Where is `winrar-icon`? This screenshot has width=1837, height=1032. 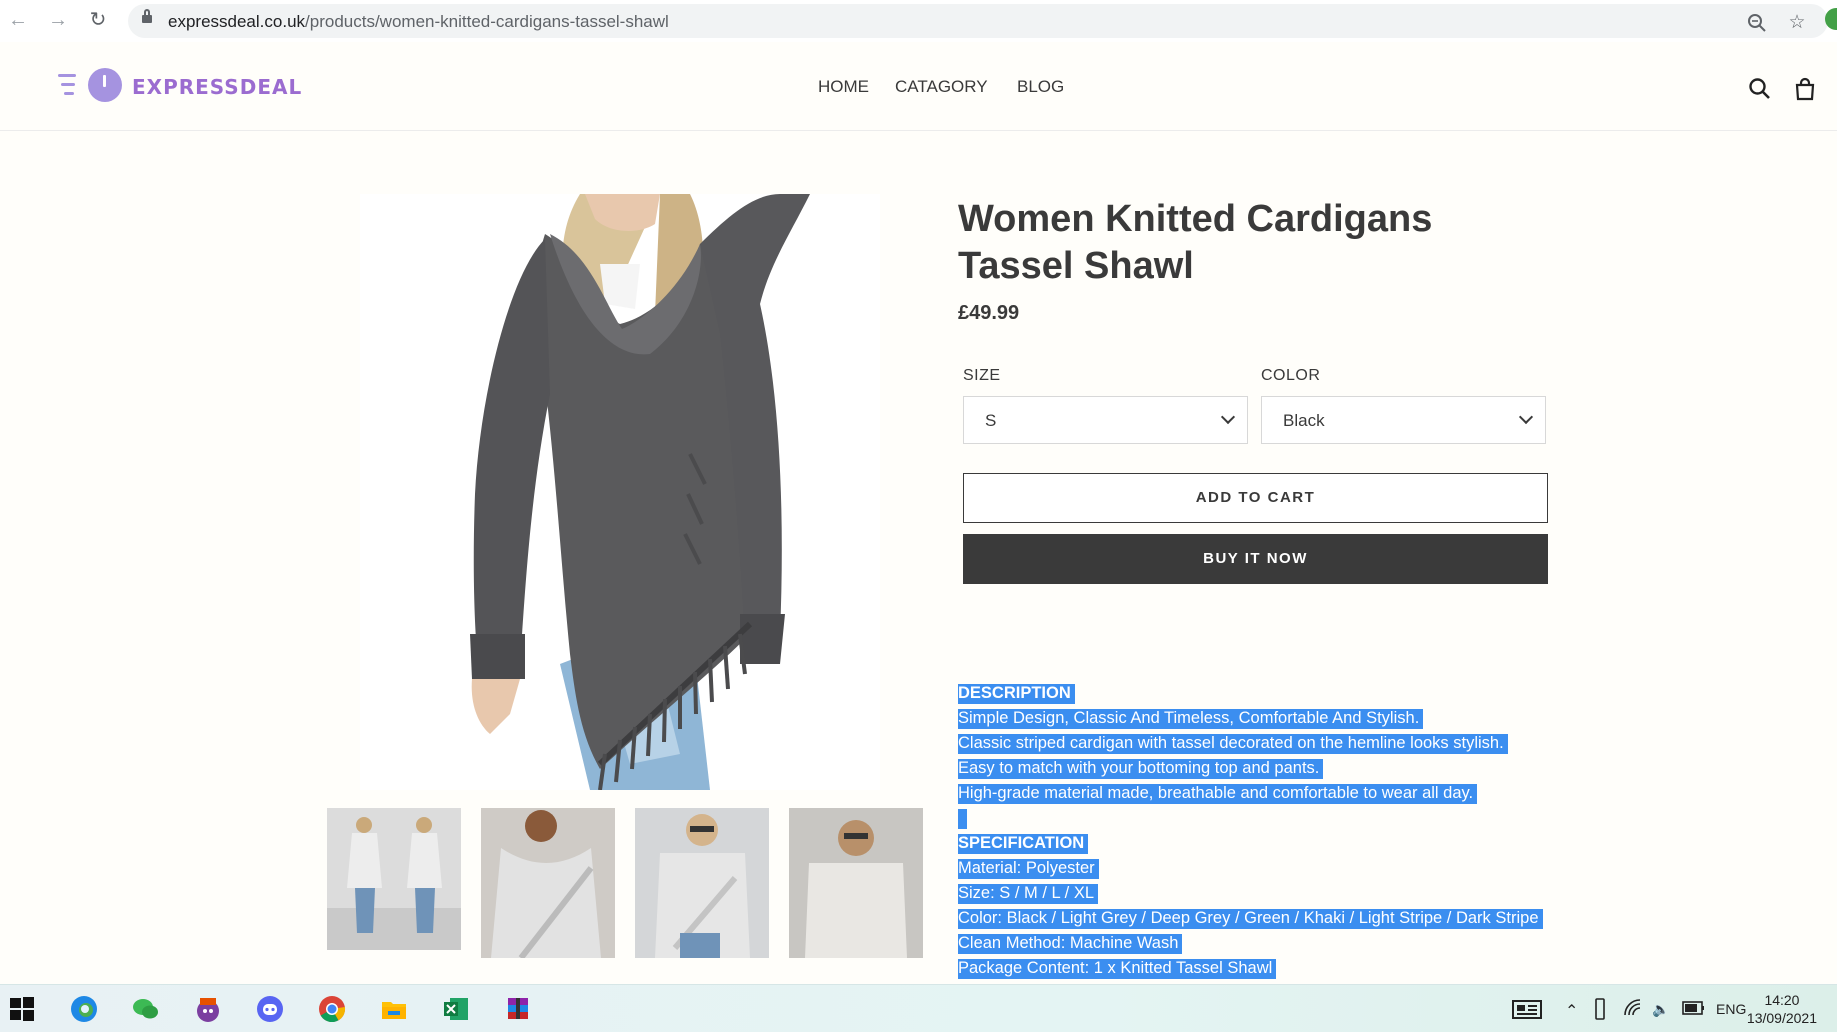
winrar-icon is located at coordinates (518, 1009).